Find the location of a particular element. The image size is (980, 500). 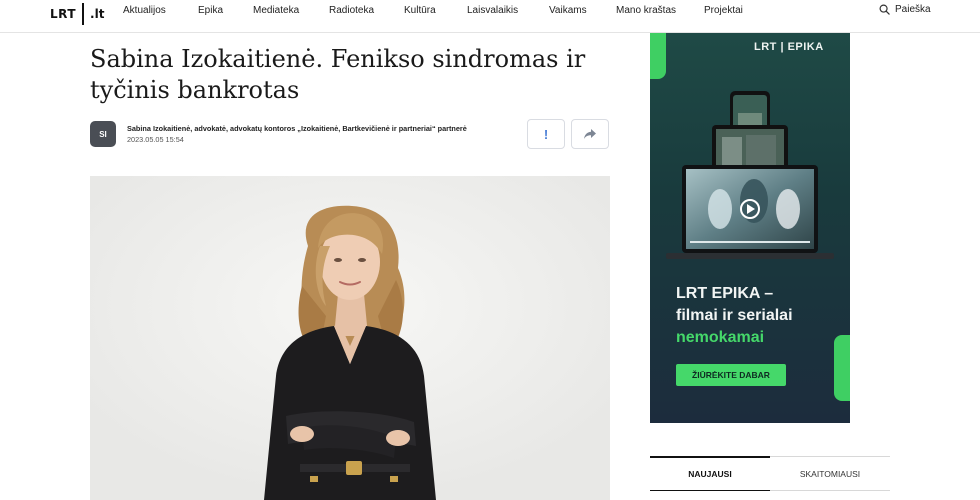

search-button: Paieška is located at coordinates (905, 9).